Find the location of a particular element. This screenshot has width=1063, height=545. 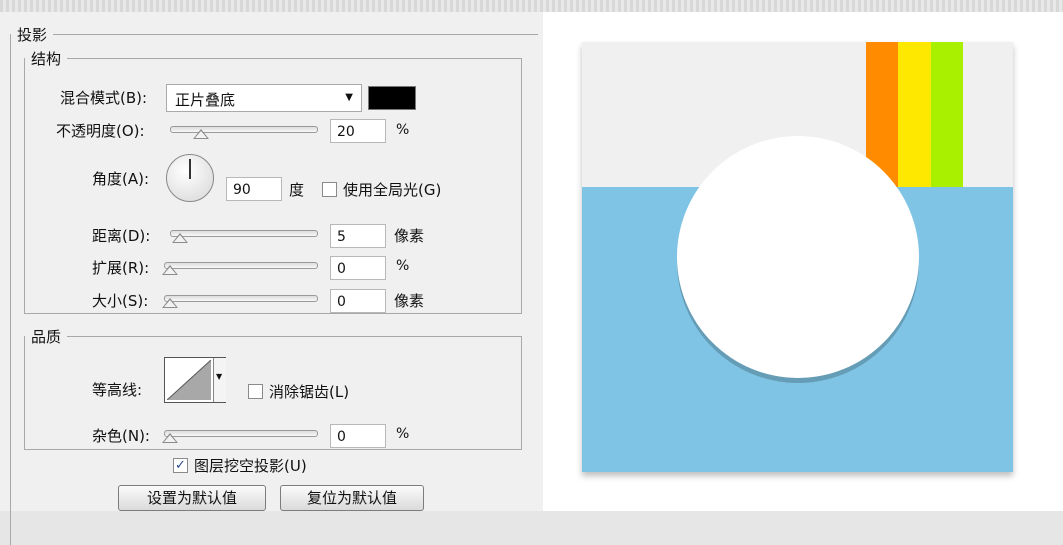

shadow-color-swatch is located at coordinates (392, 98).